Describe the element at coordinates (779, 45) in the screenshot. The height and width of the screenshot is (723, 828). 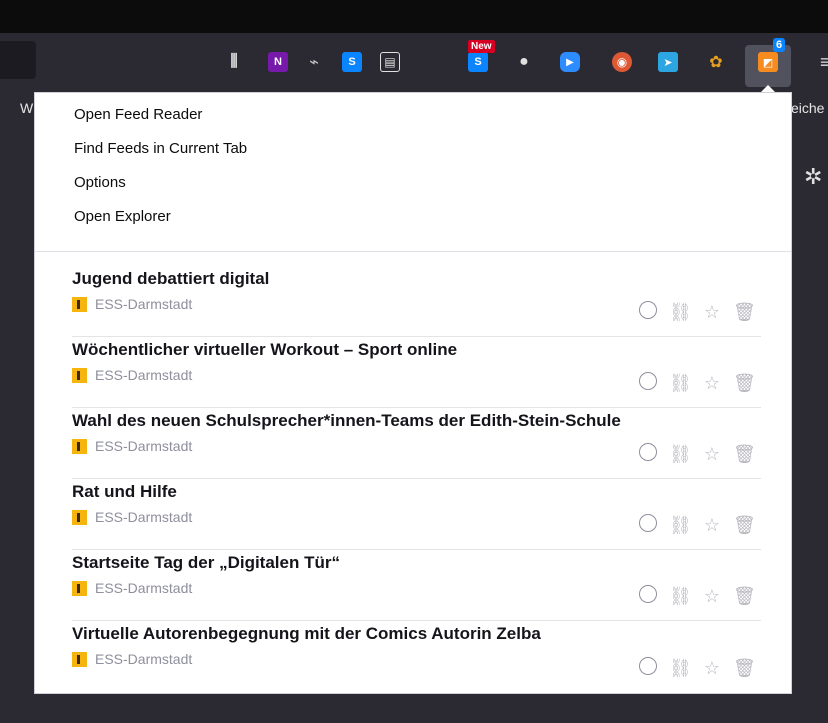
I see `unread-count-badge: 6` at that location.